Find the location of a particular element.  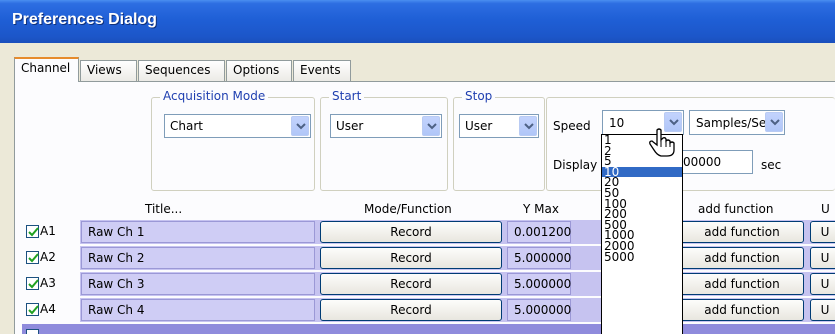

window-title: Preferences Dialog is located at coordinates (84, 19).